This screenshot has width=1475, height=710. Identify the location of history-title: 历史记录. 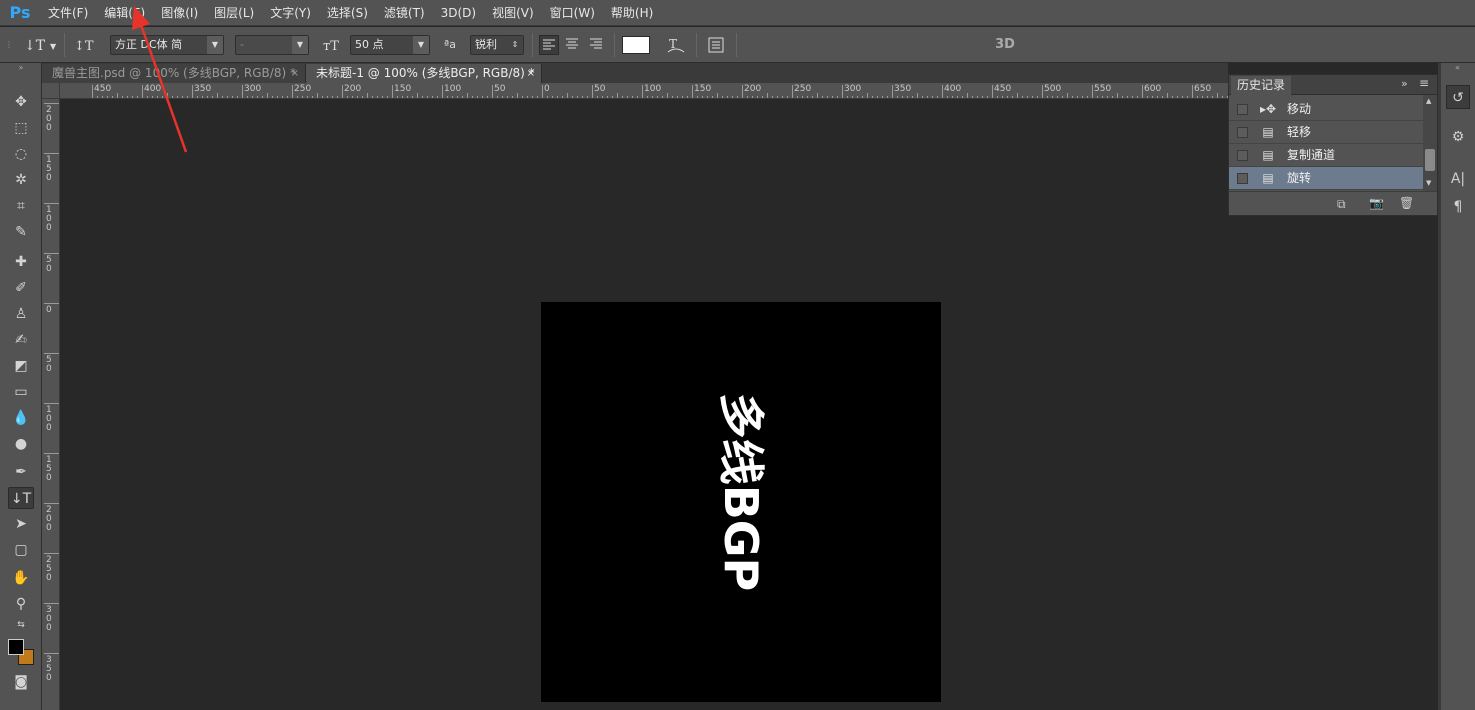
(1261, 85).